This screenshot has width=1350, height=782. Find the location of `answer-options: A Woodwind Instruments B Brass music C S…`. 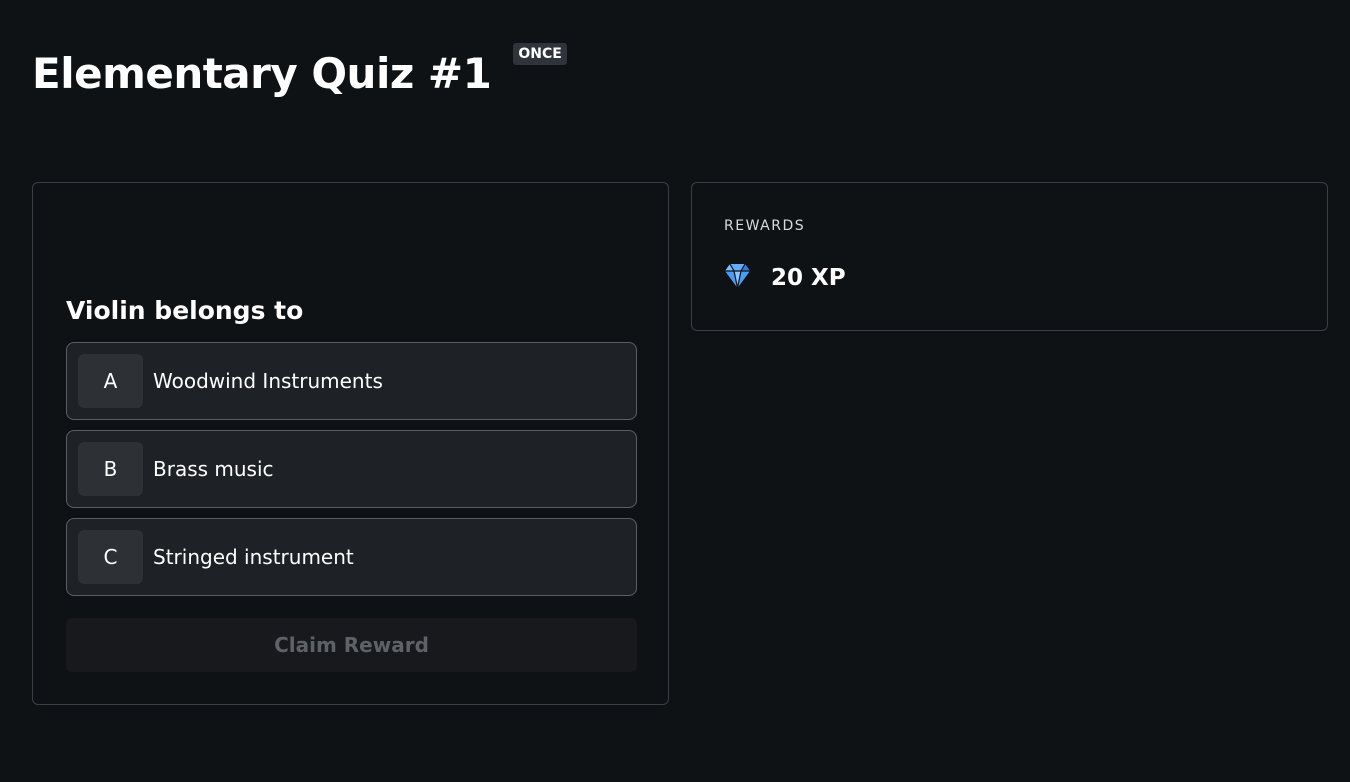

answer-options: A Woodwind Instruments B Brass music C S… is located at coordinates (351, 474).